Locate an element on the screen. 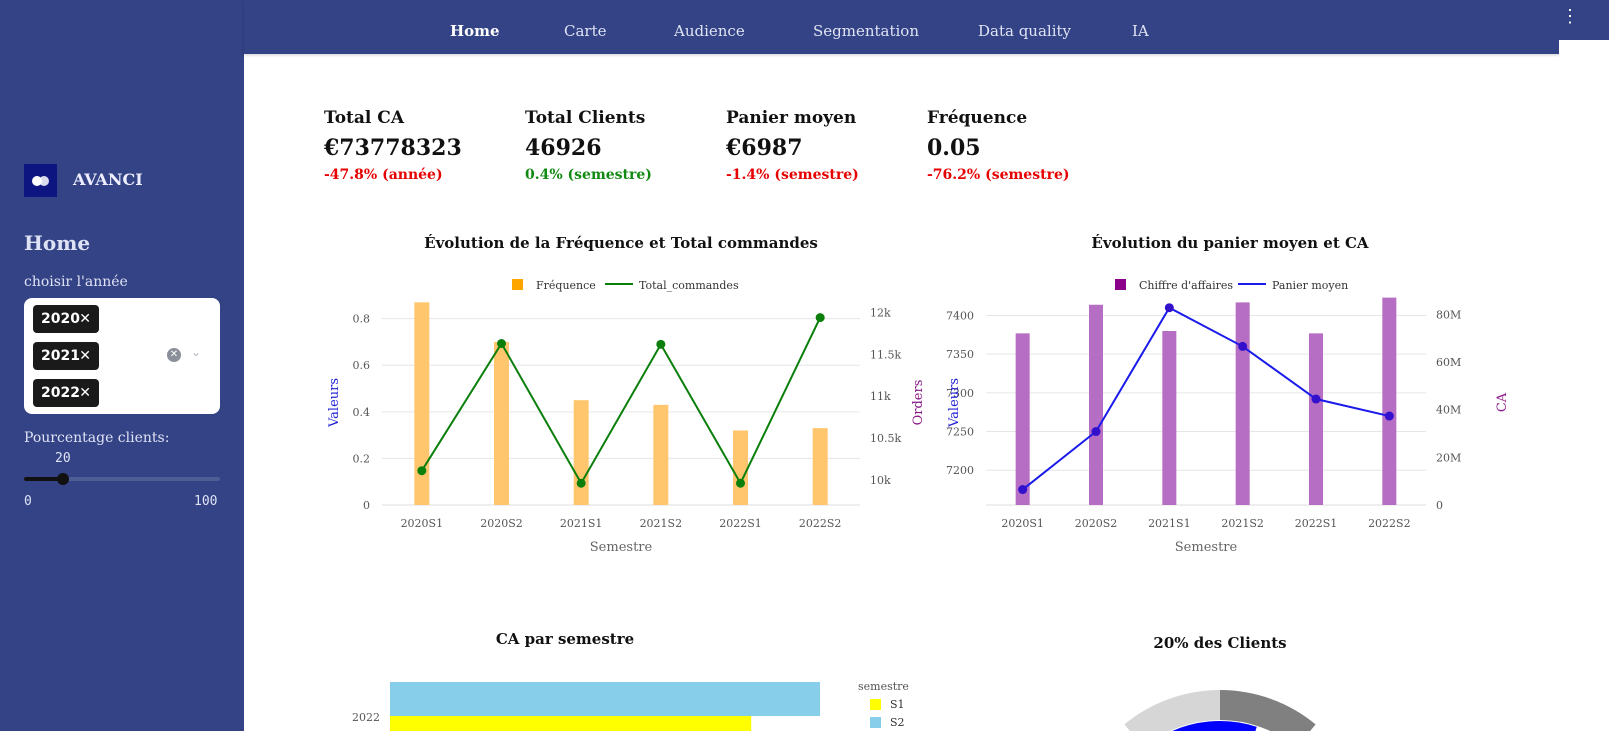 Image resolution: width=1609 pixels, height=731 pixels. kpi-delta: 0.4% (semestre) is located at coordinates (588, 175).